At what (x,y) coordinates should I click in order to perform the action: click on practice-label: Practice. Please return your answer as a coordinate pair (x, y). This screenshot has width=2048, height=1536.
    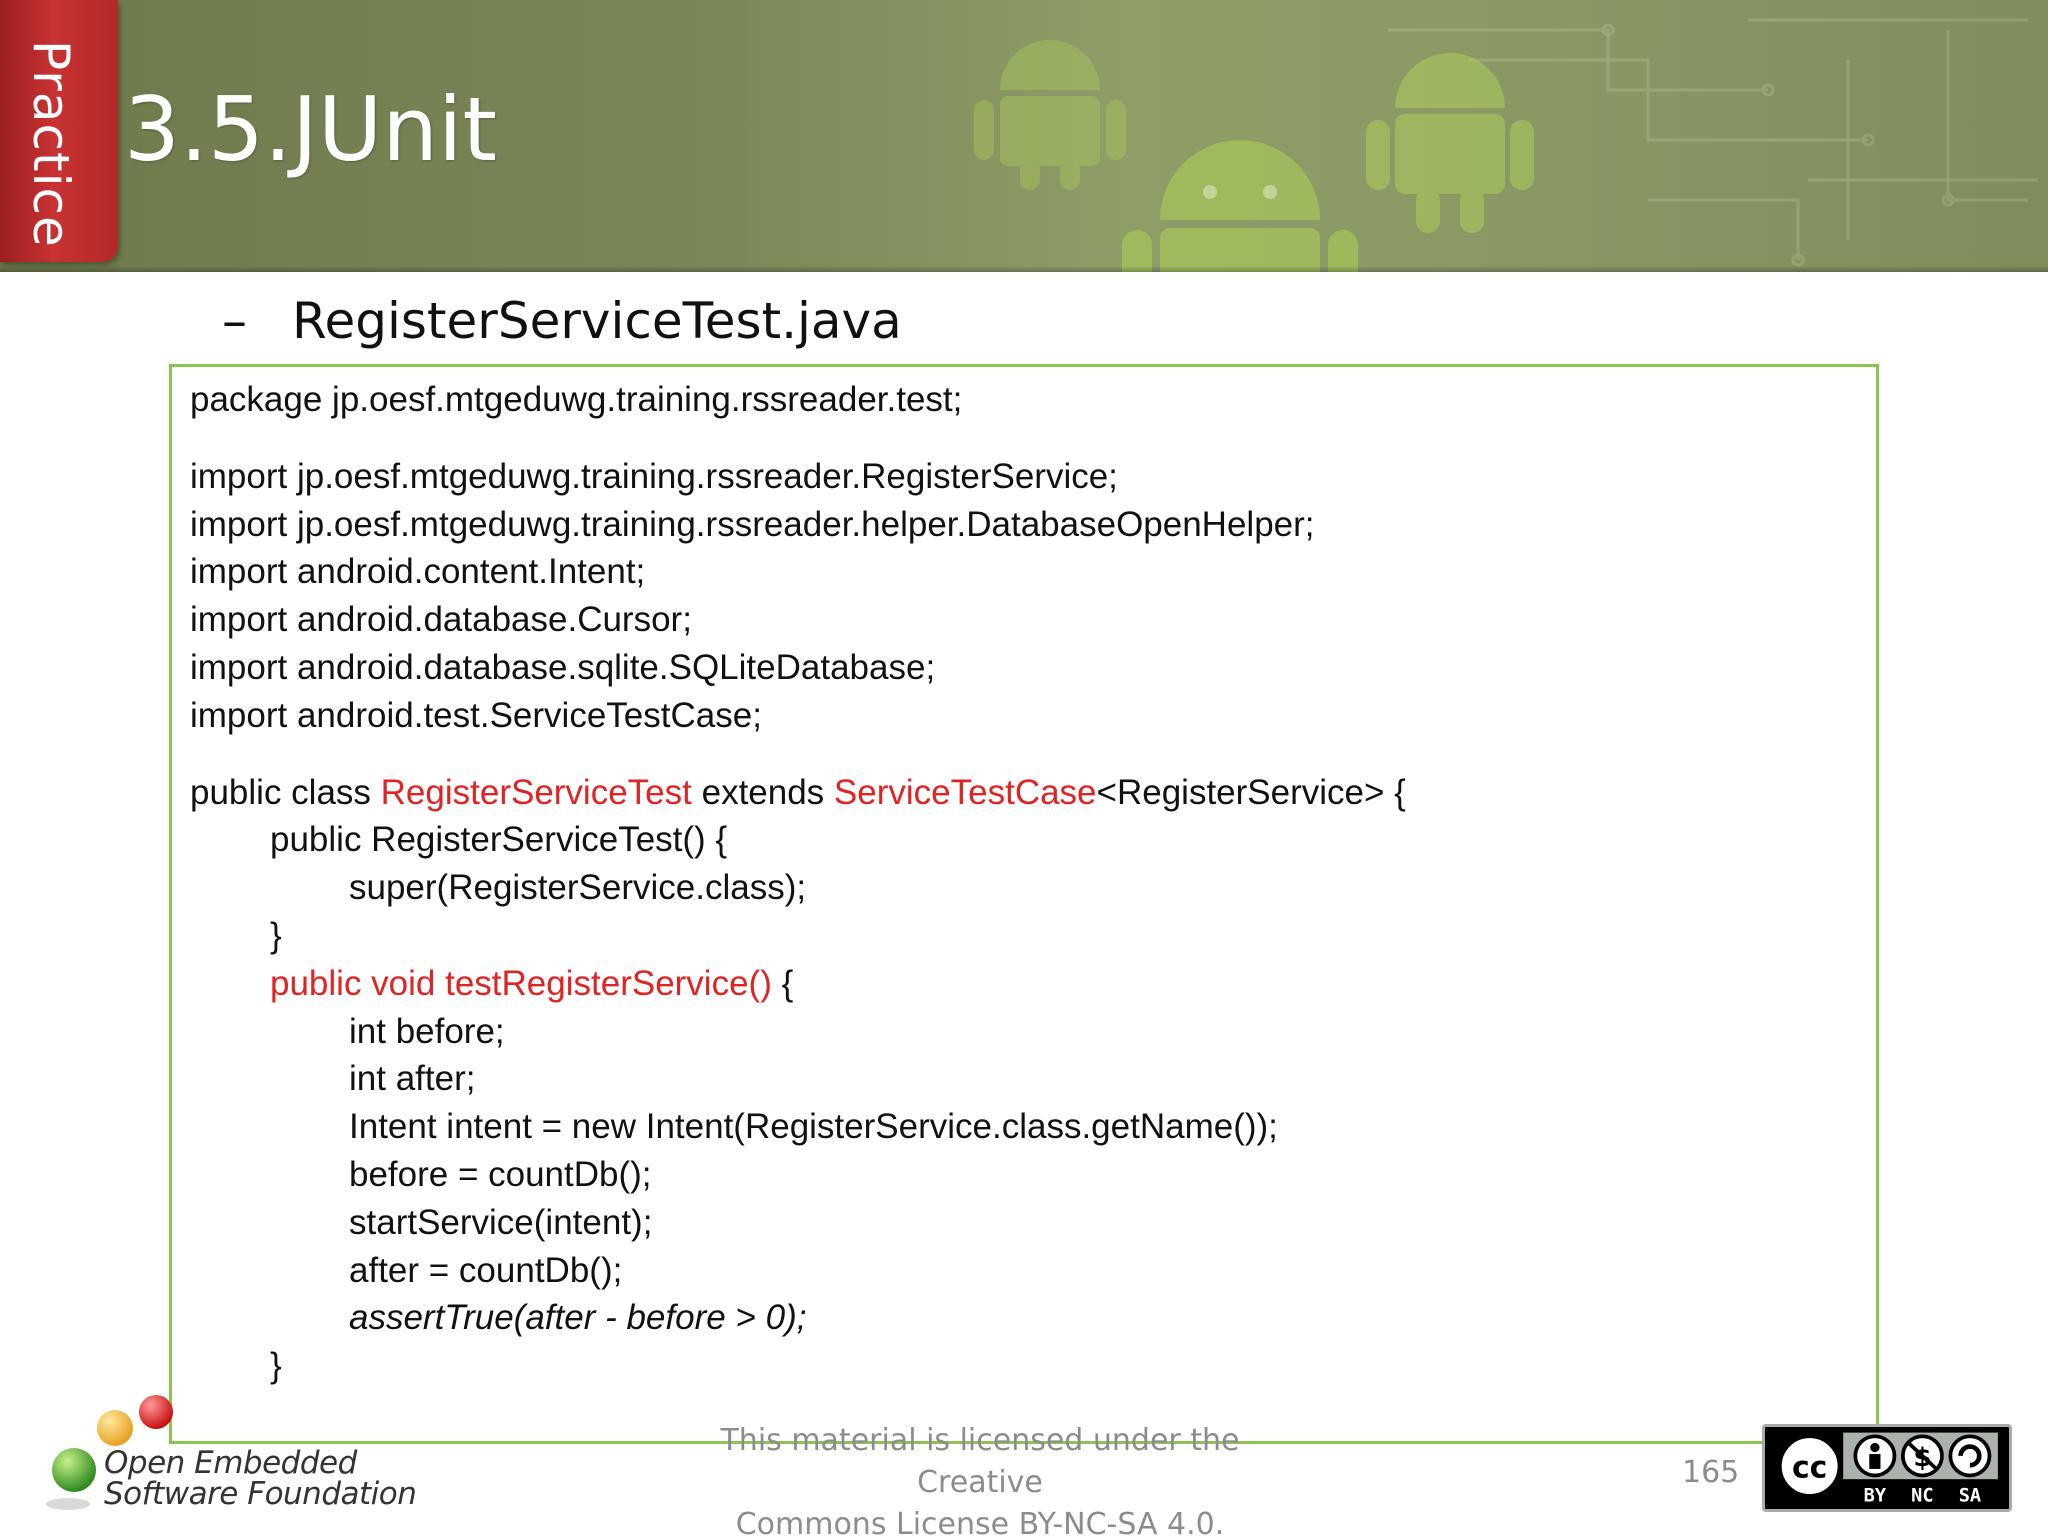
    Looking at the image, I should click on (51, 144).